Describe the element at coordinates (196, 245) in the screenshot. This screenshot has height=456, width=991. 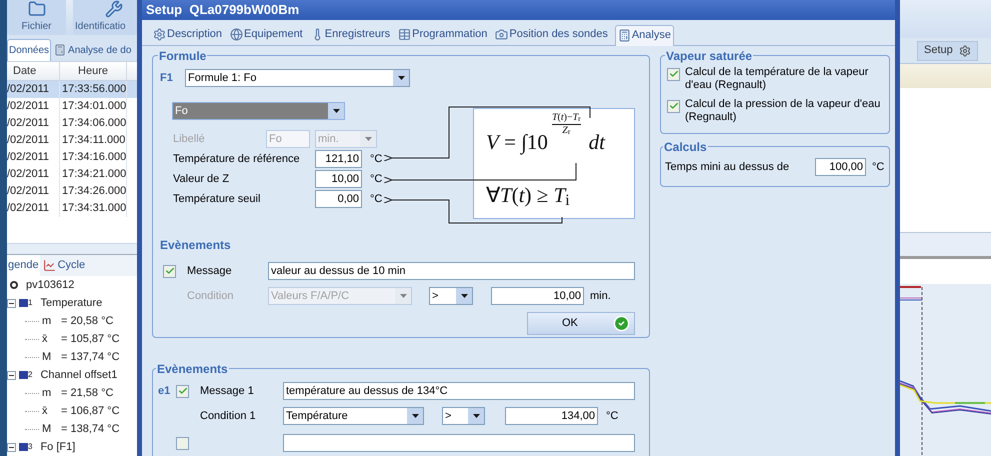
I see `section-title: Evènements` at that location.